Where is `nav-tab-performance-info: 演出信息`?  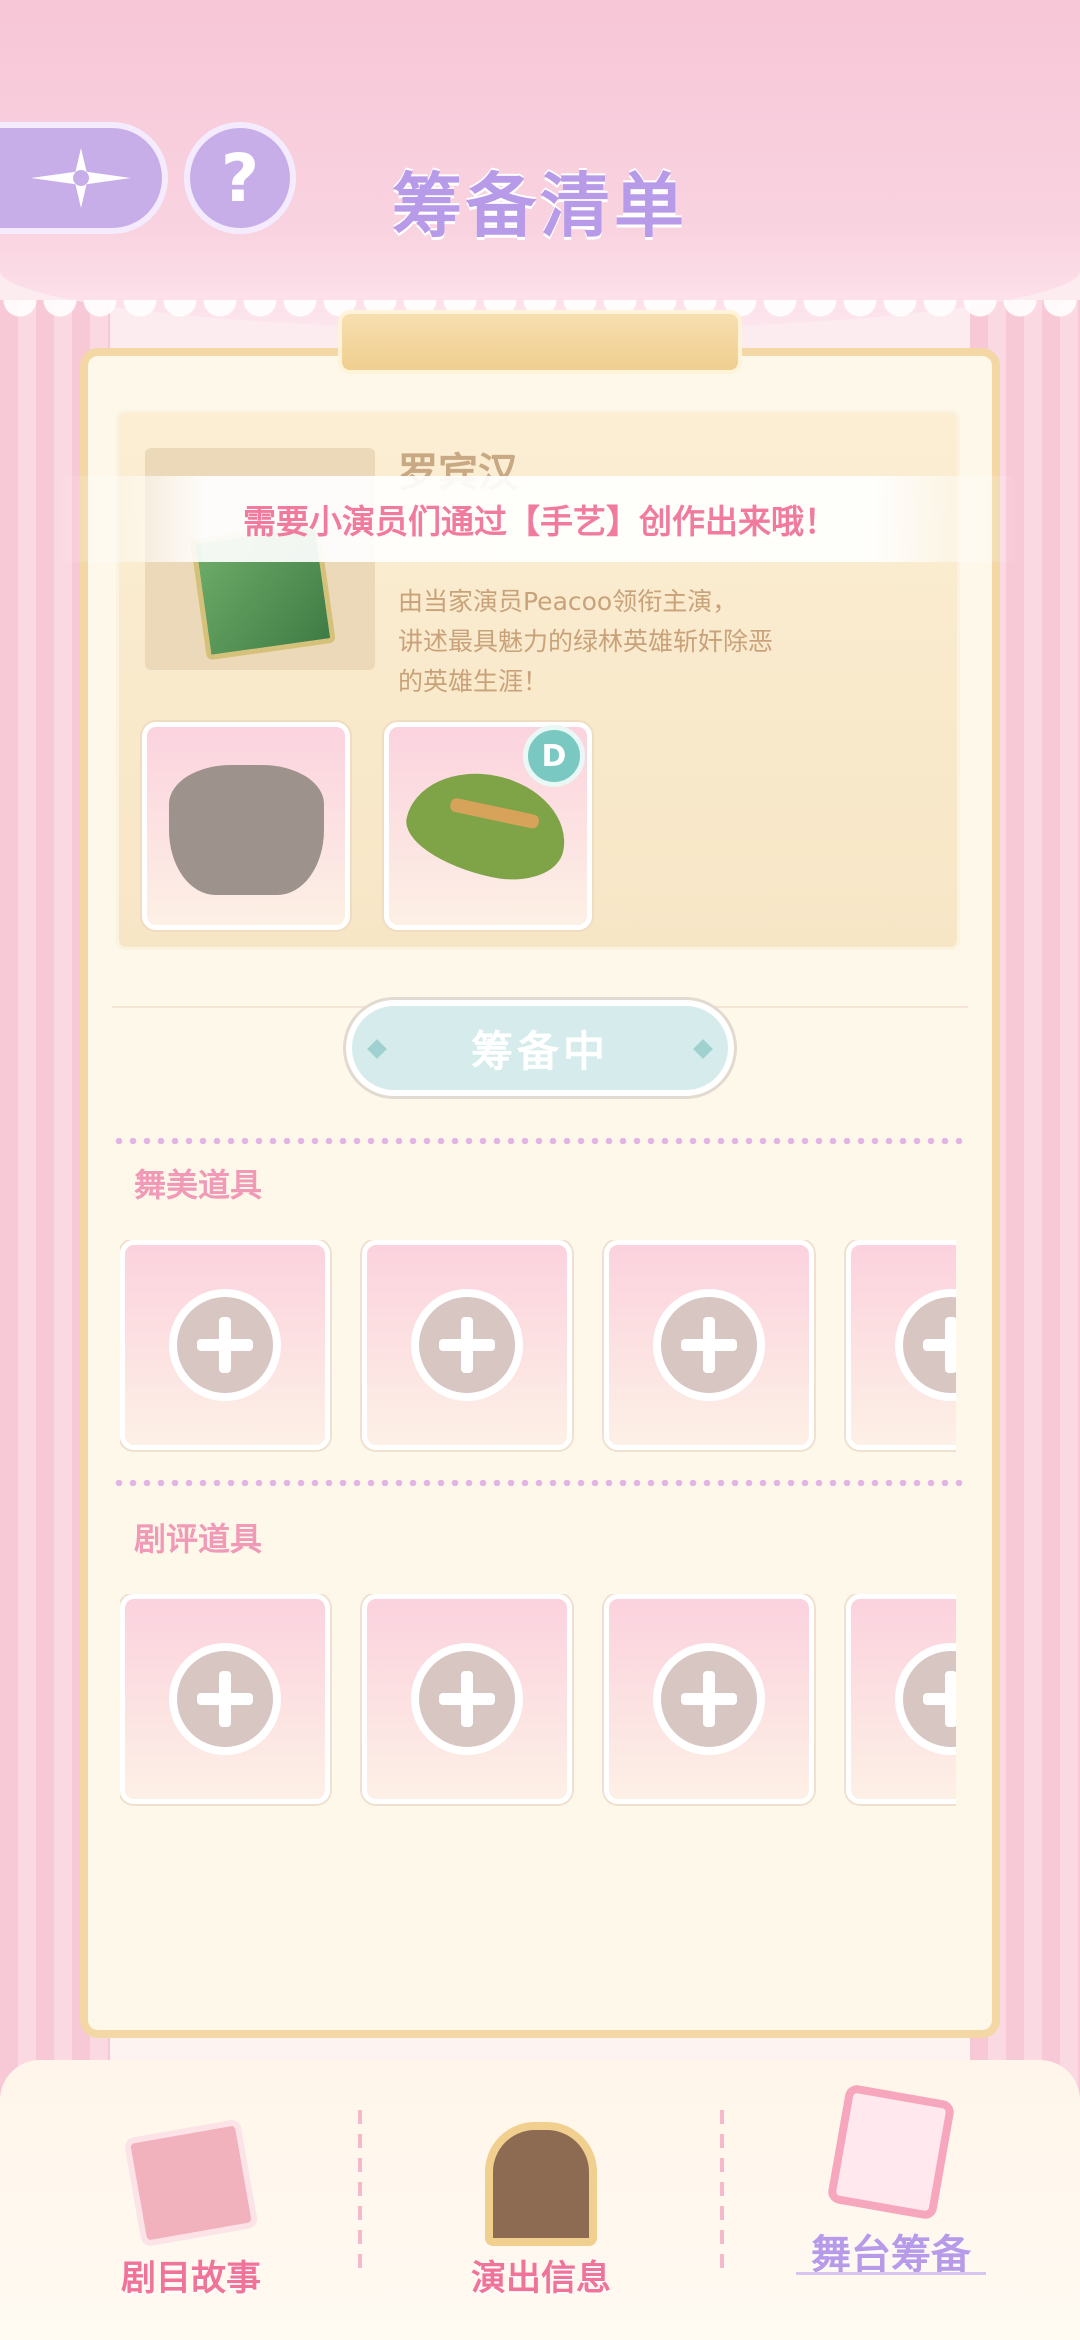
nav-tab-performance-info: 演出信息 is located at coordinates (541, 2212).